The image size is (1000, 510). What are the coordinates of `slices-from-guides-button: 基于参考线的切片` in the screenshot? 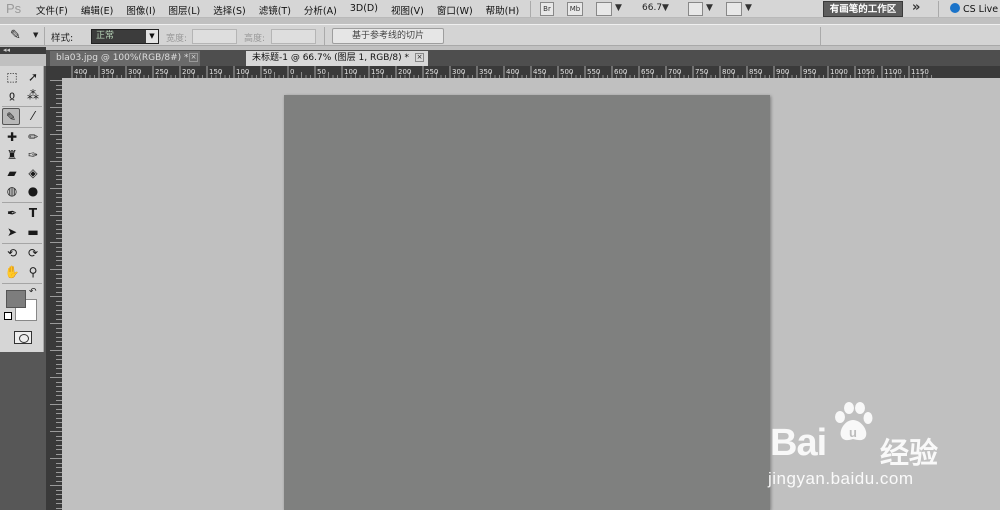 It's located at (388, 36).